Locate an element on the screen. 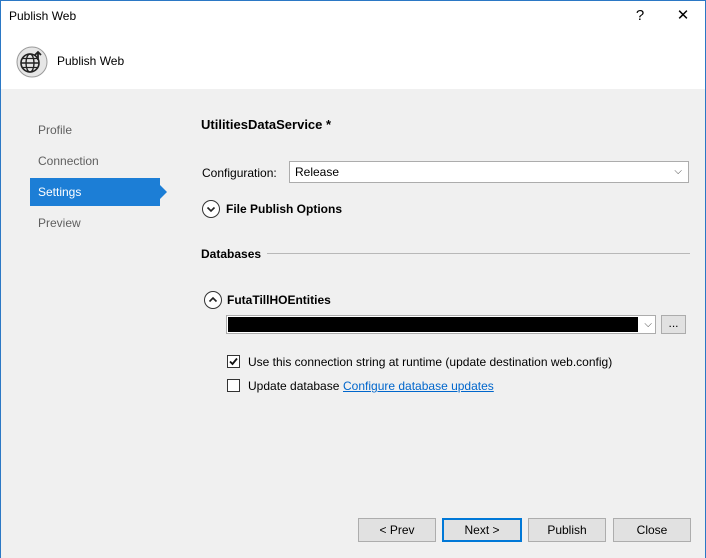  update-database-checkbox is located at coordinates (233, 385).